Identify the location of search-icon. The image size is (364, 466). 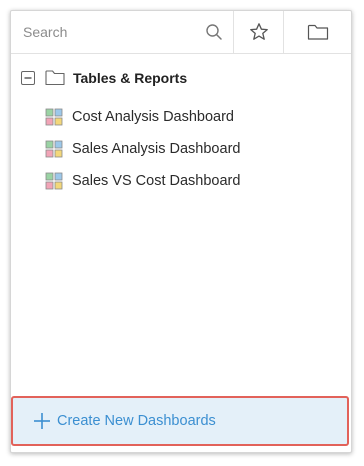
(214, 32).